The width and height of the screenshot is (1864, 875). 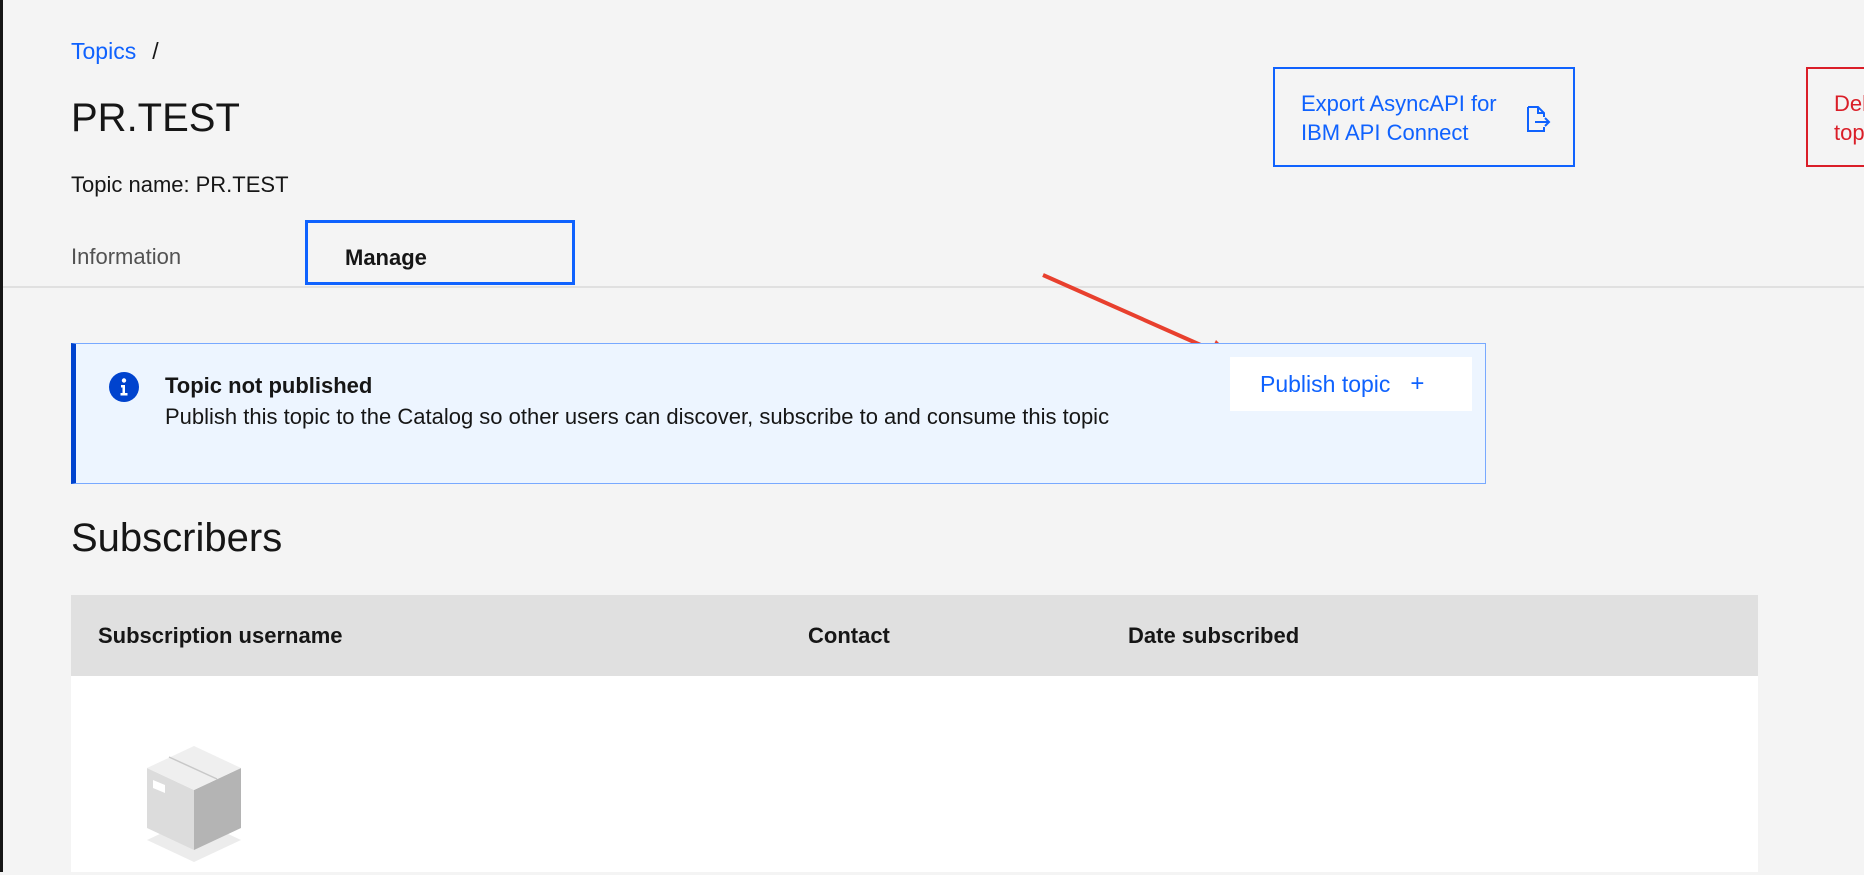 I want to click on breadcrumb: Topics /, so click(x=115, y=51).